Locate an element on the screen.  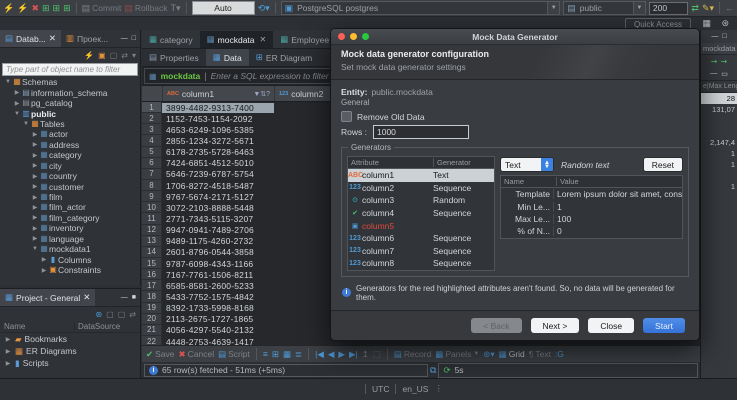
max-length-cell: 1 is located at coordinates (719, 186).